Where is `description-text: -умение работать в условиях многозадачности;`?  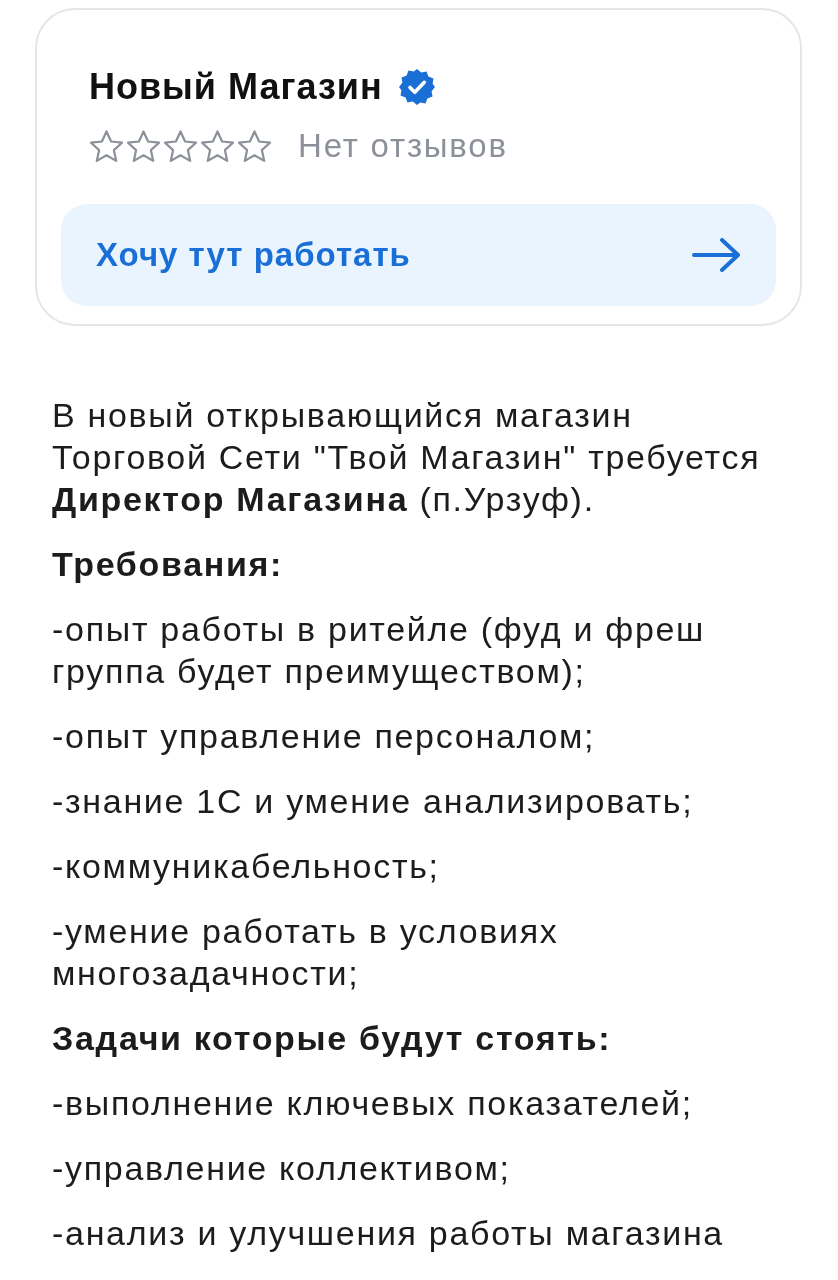
description-text: -умение работать в условиях многозадачности; is located at coordinates (306, 952).